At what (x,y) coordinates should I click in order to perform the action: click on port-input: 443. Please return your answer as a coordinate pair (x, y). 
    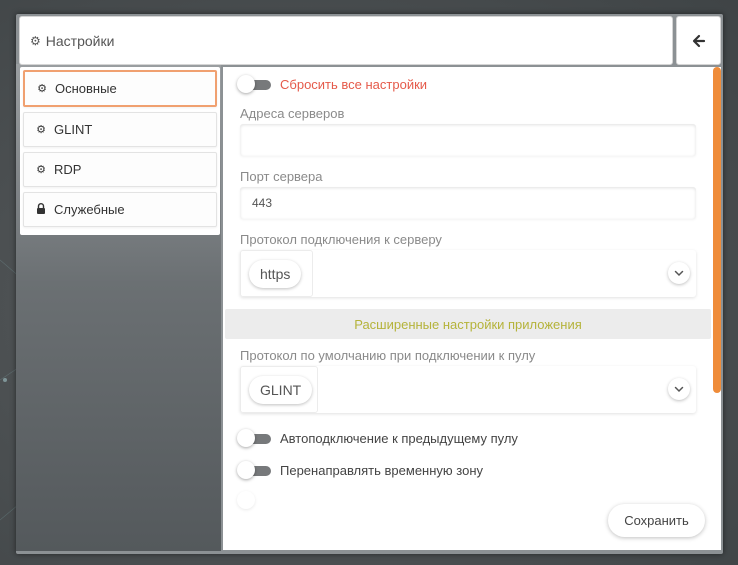
    Looking at the image, I should click on (468, 203).